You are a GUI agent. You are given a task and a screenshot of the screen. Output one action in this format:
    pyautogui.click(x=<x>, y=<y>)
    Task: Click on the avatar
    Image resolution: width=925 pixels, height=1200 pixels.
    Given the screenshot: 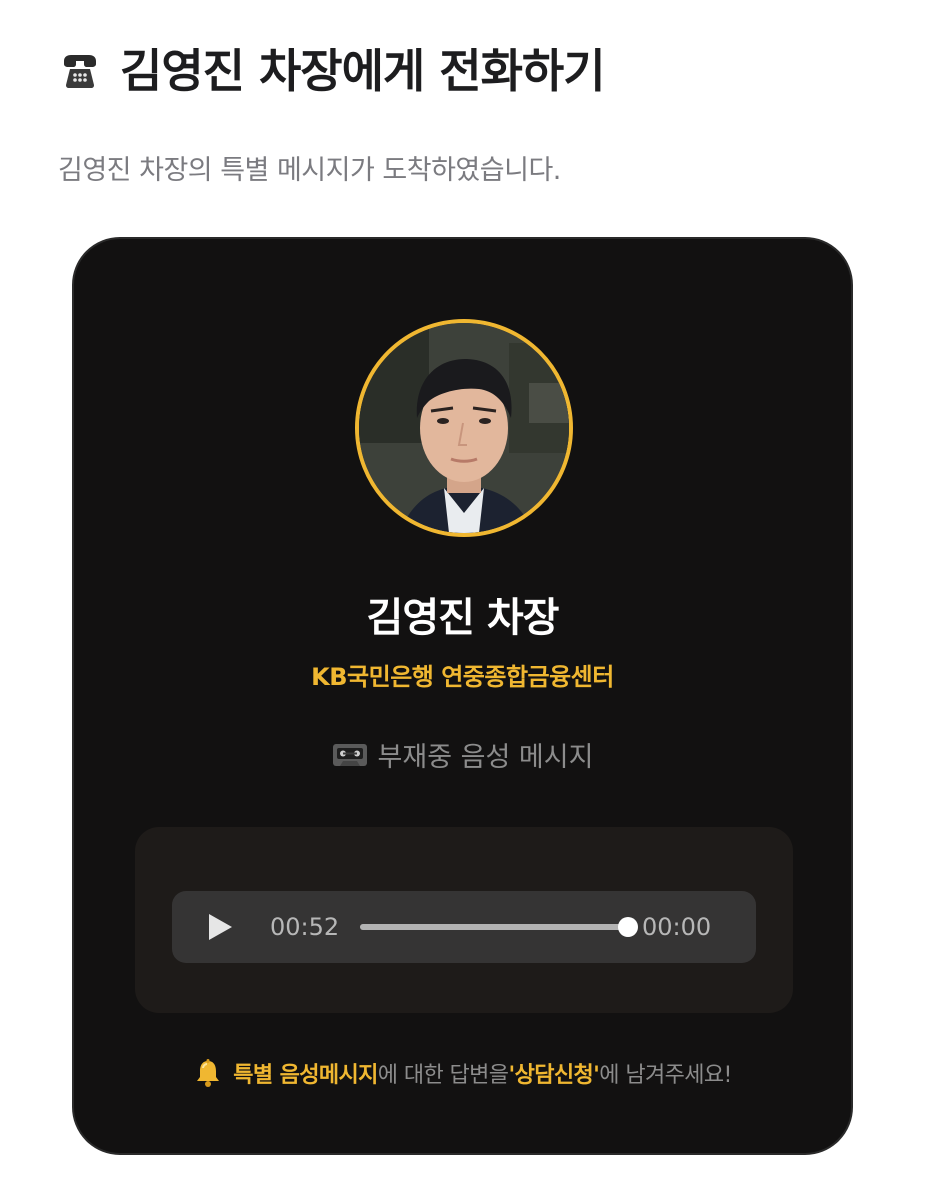 What is the action you would take?
    pyautogui.click(x=464, y=428)
    